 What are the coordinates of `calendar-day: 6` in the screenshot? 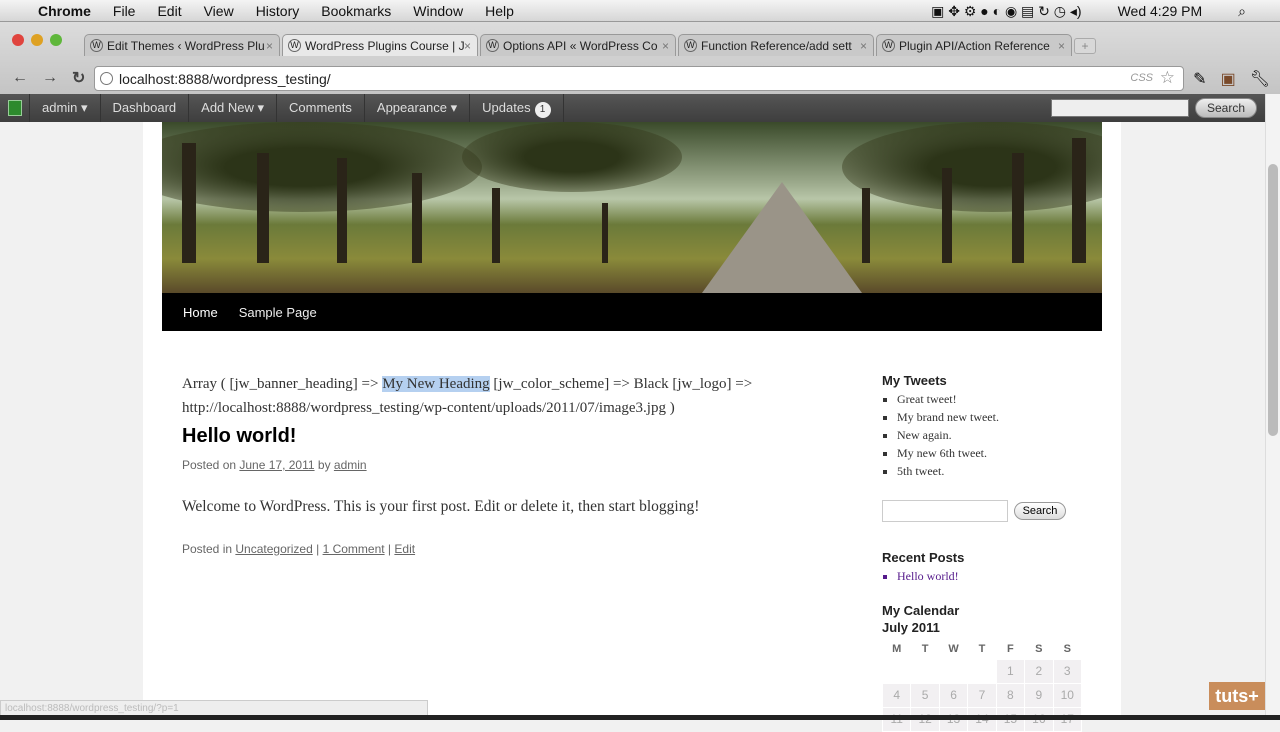 It's located at (953, 695).